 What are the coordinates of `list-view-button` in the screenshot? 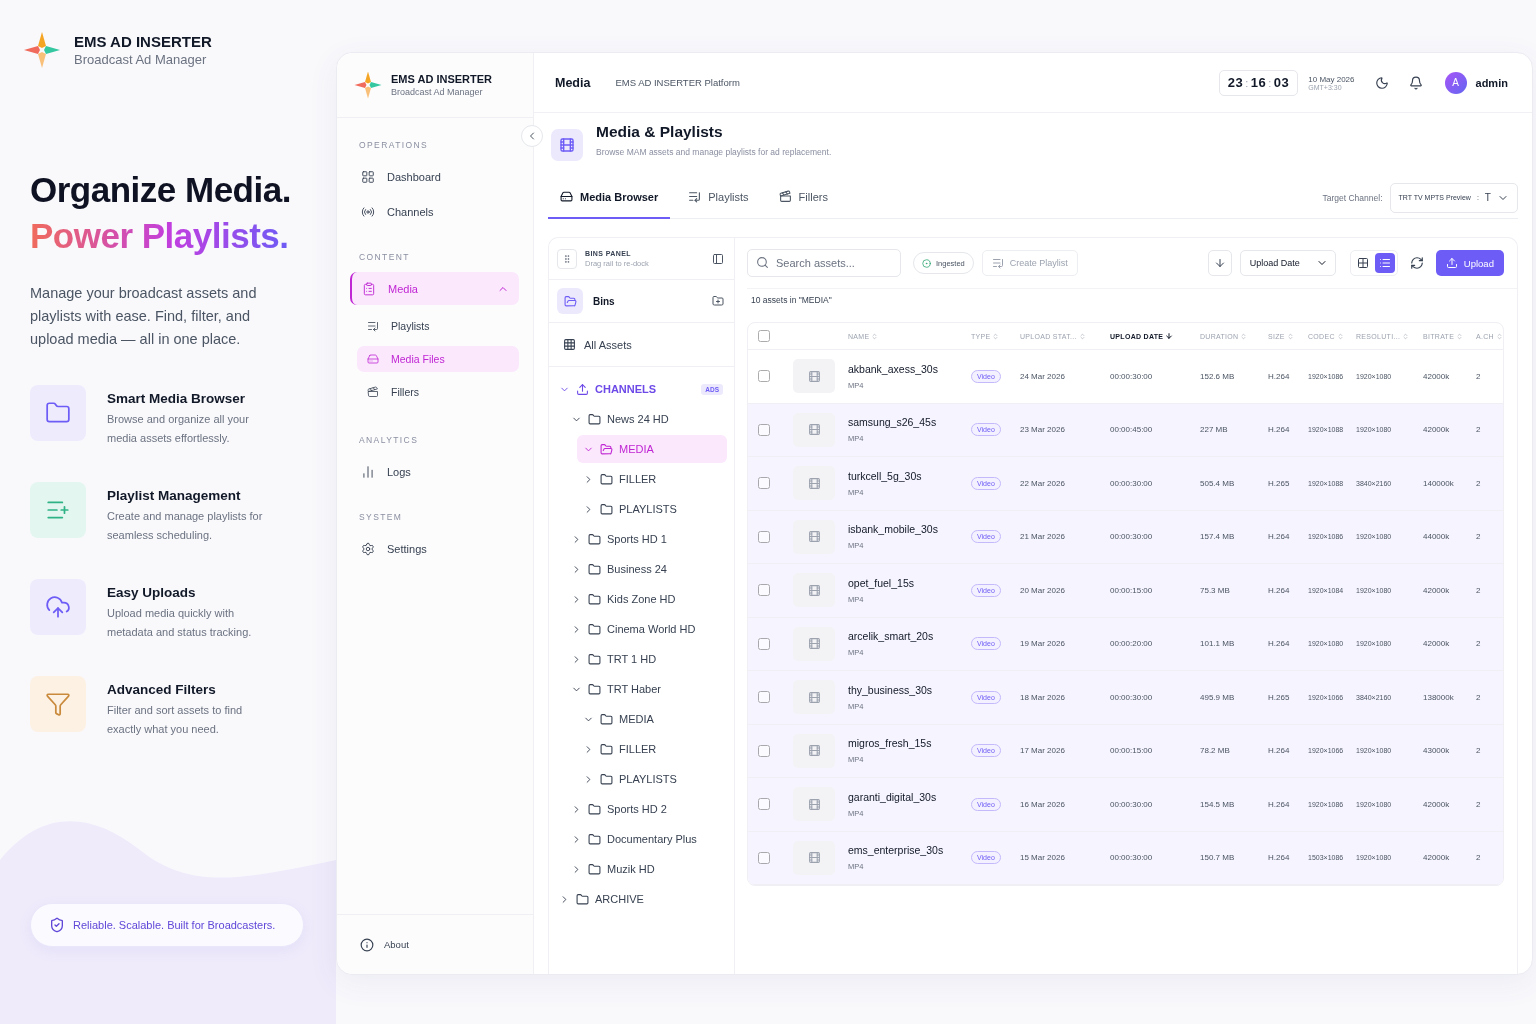 It's located at (1384, 263).